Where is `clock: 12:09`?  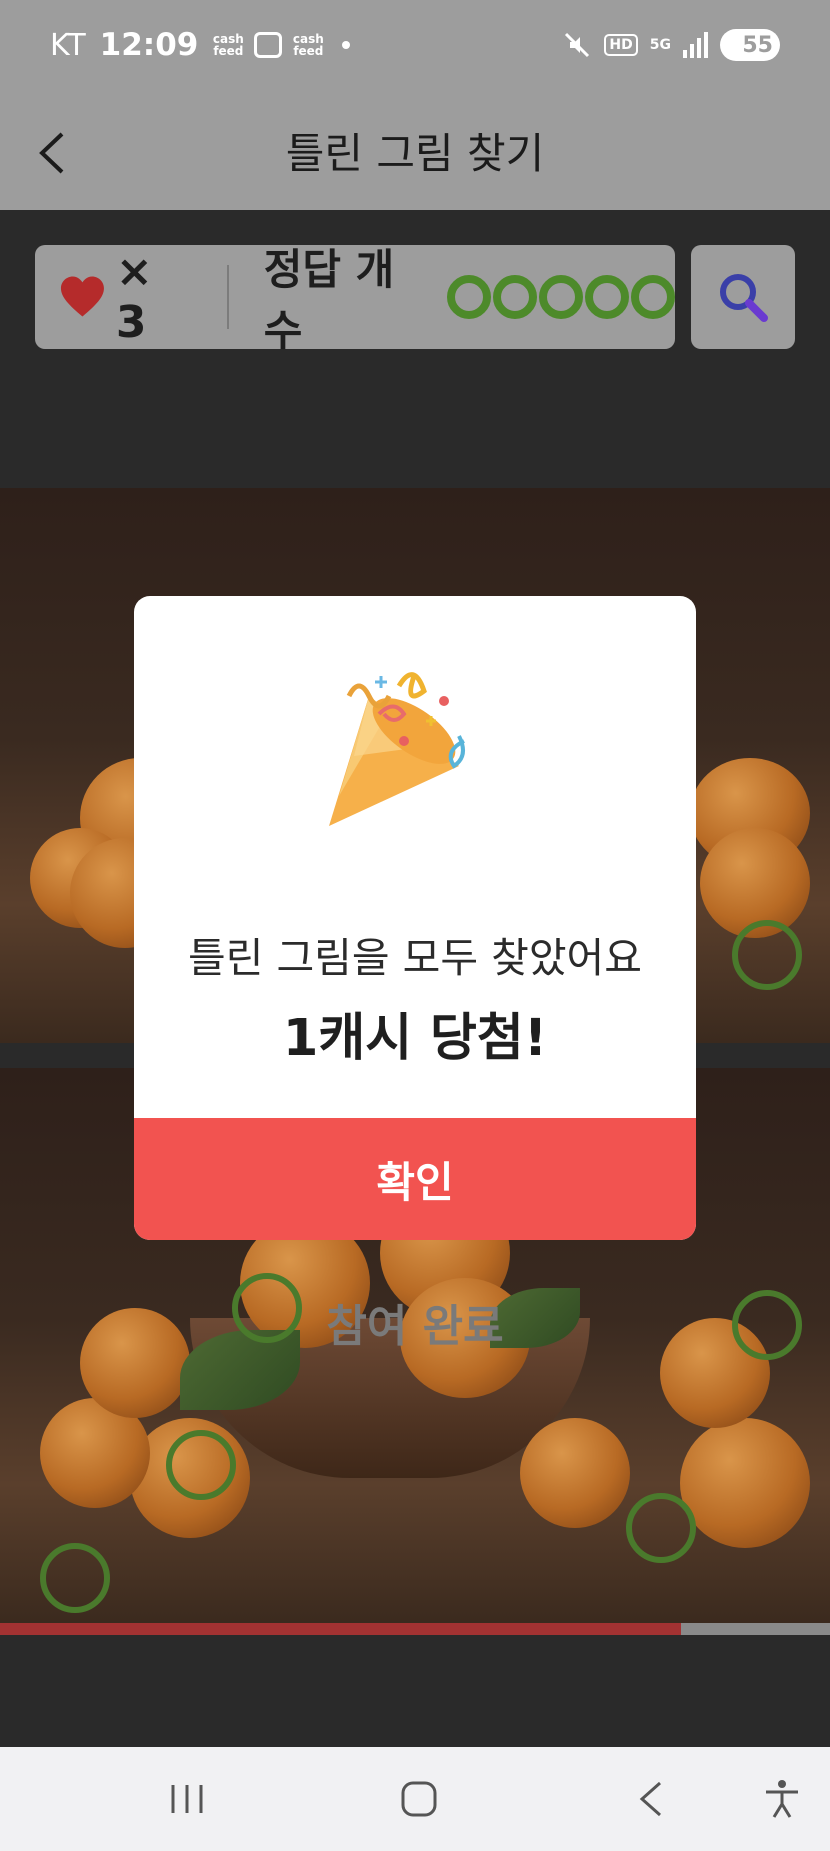
clock: 12:09 is located at coordinates (149, 45).